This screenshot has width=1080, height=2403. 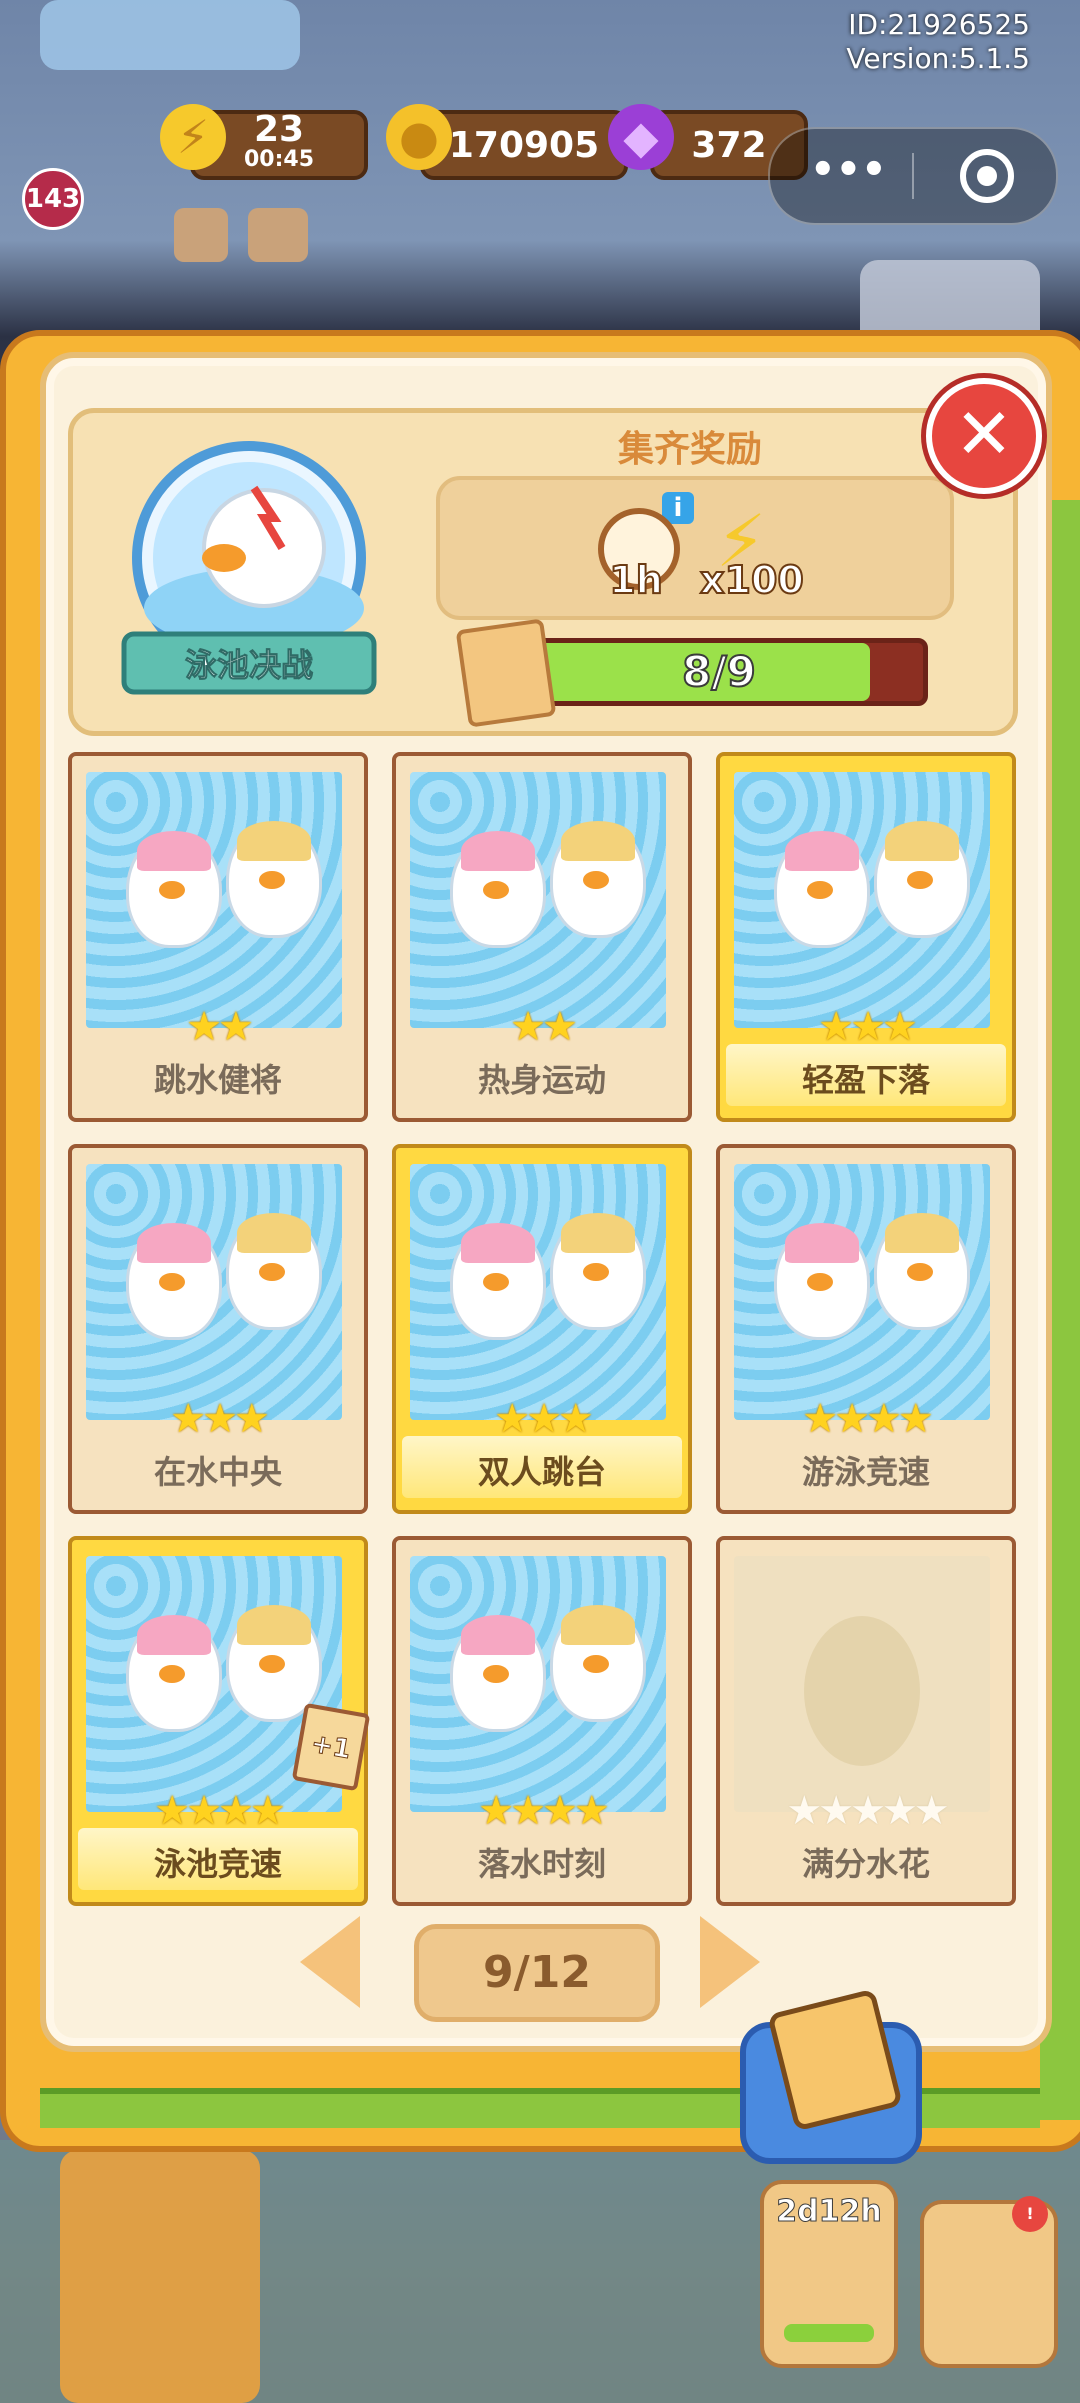 I want to click on locked-silhouette, so click(x=862, y=1691).